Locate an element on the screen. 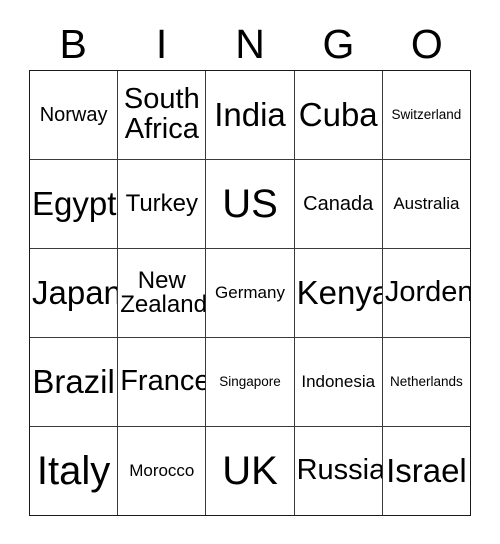 The width and height of the screenshot is (500, 544). bingo-cell-label: India is located at coordinates (250, 115).